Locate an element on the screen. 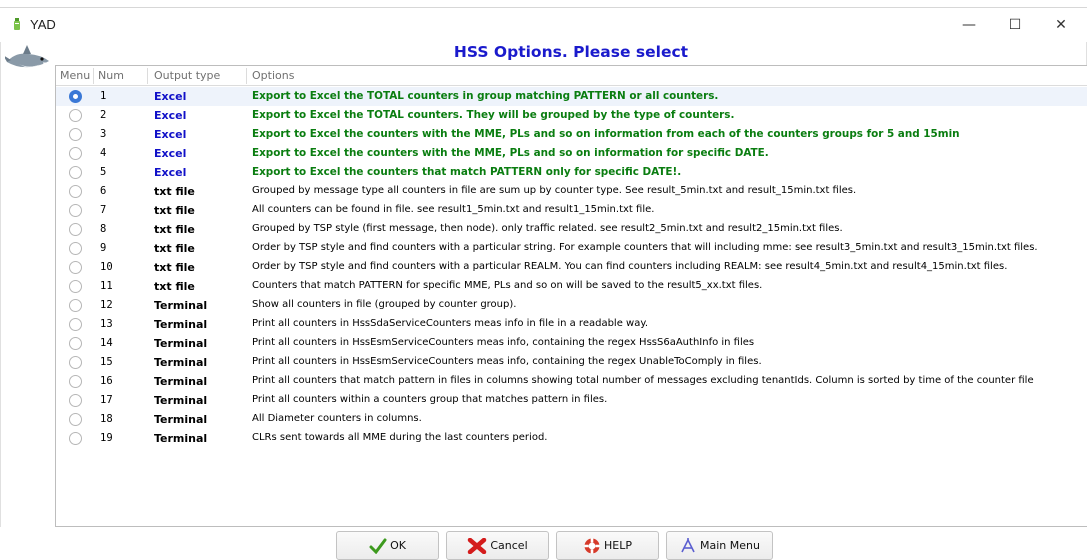  column-header-num: Num is located at coordinates (111, 75).